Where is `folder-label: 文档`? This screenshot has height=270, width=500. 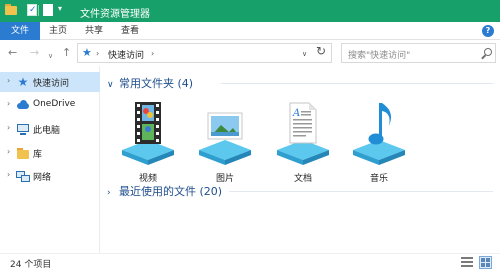
folder-label: 文档 is located at coordinates (302, 179).